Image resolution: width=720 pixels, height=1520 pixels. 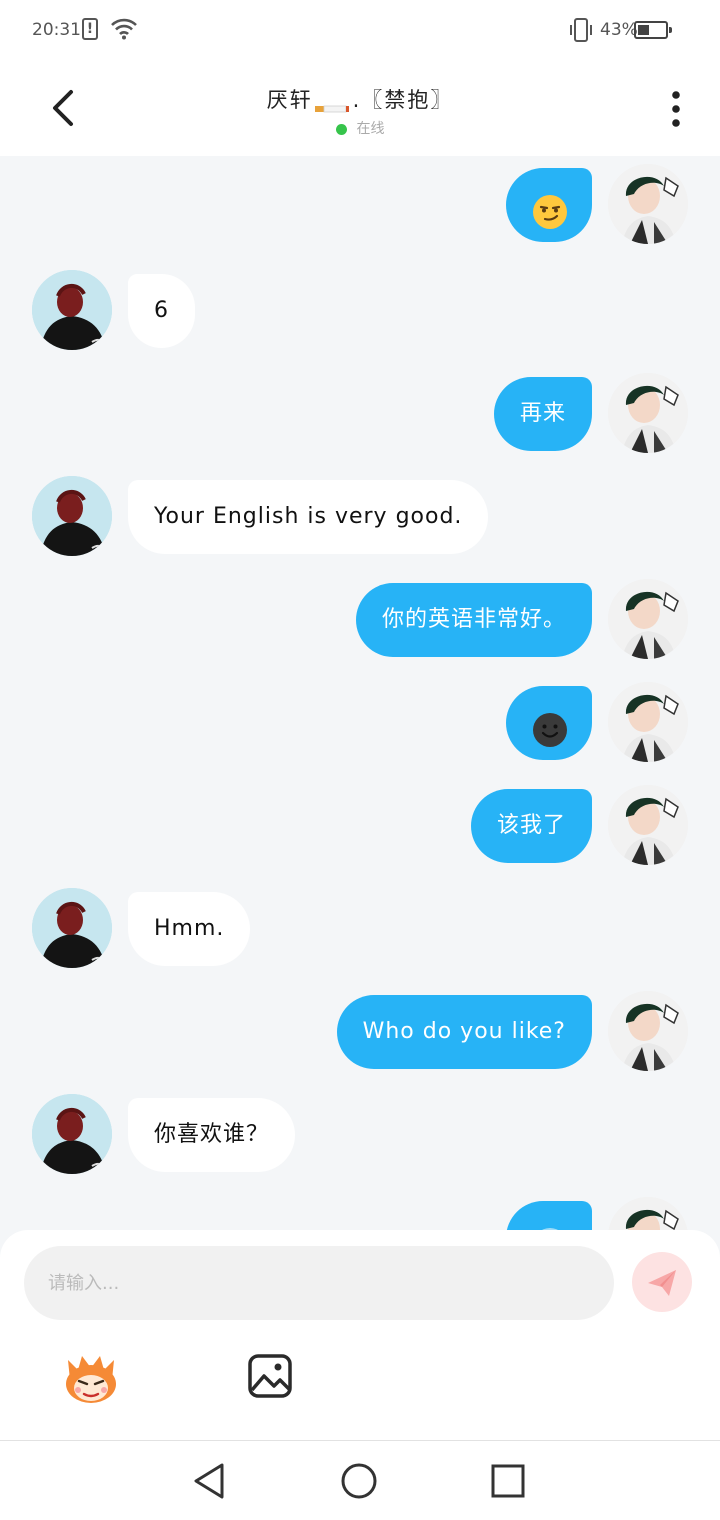 I want to click on wifi-icon, so click(x=124, y=29).